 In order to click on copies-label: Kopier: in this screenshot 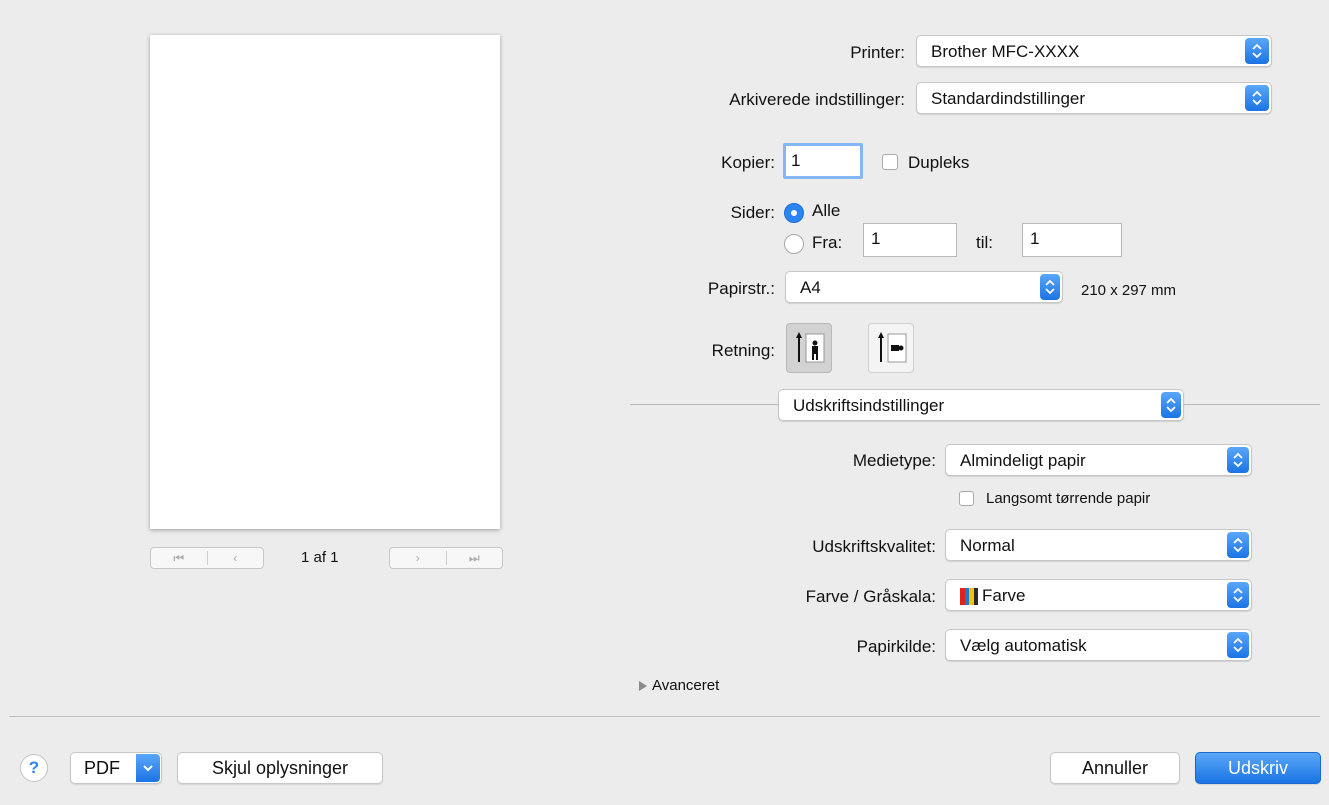, I will do `click(748, 162)`.